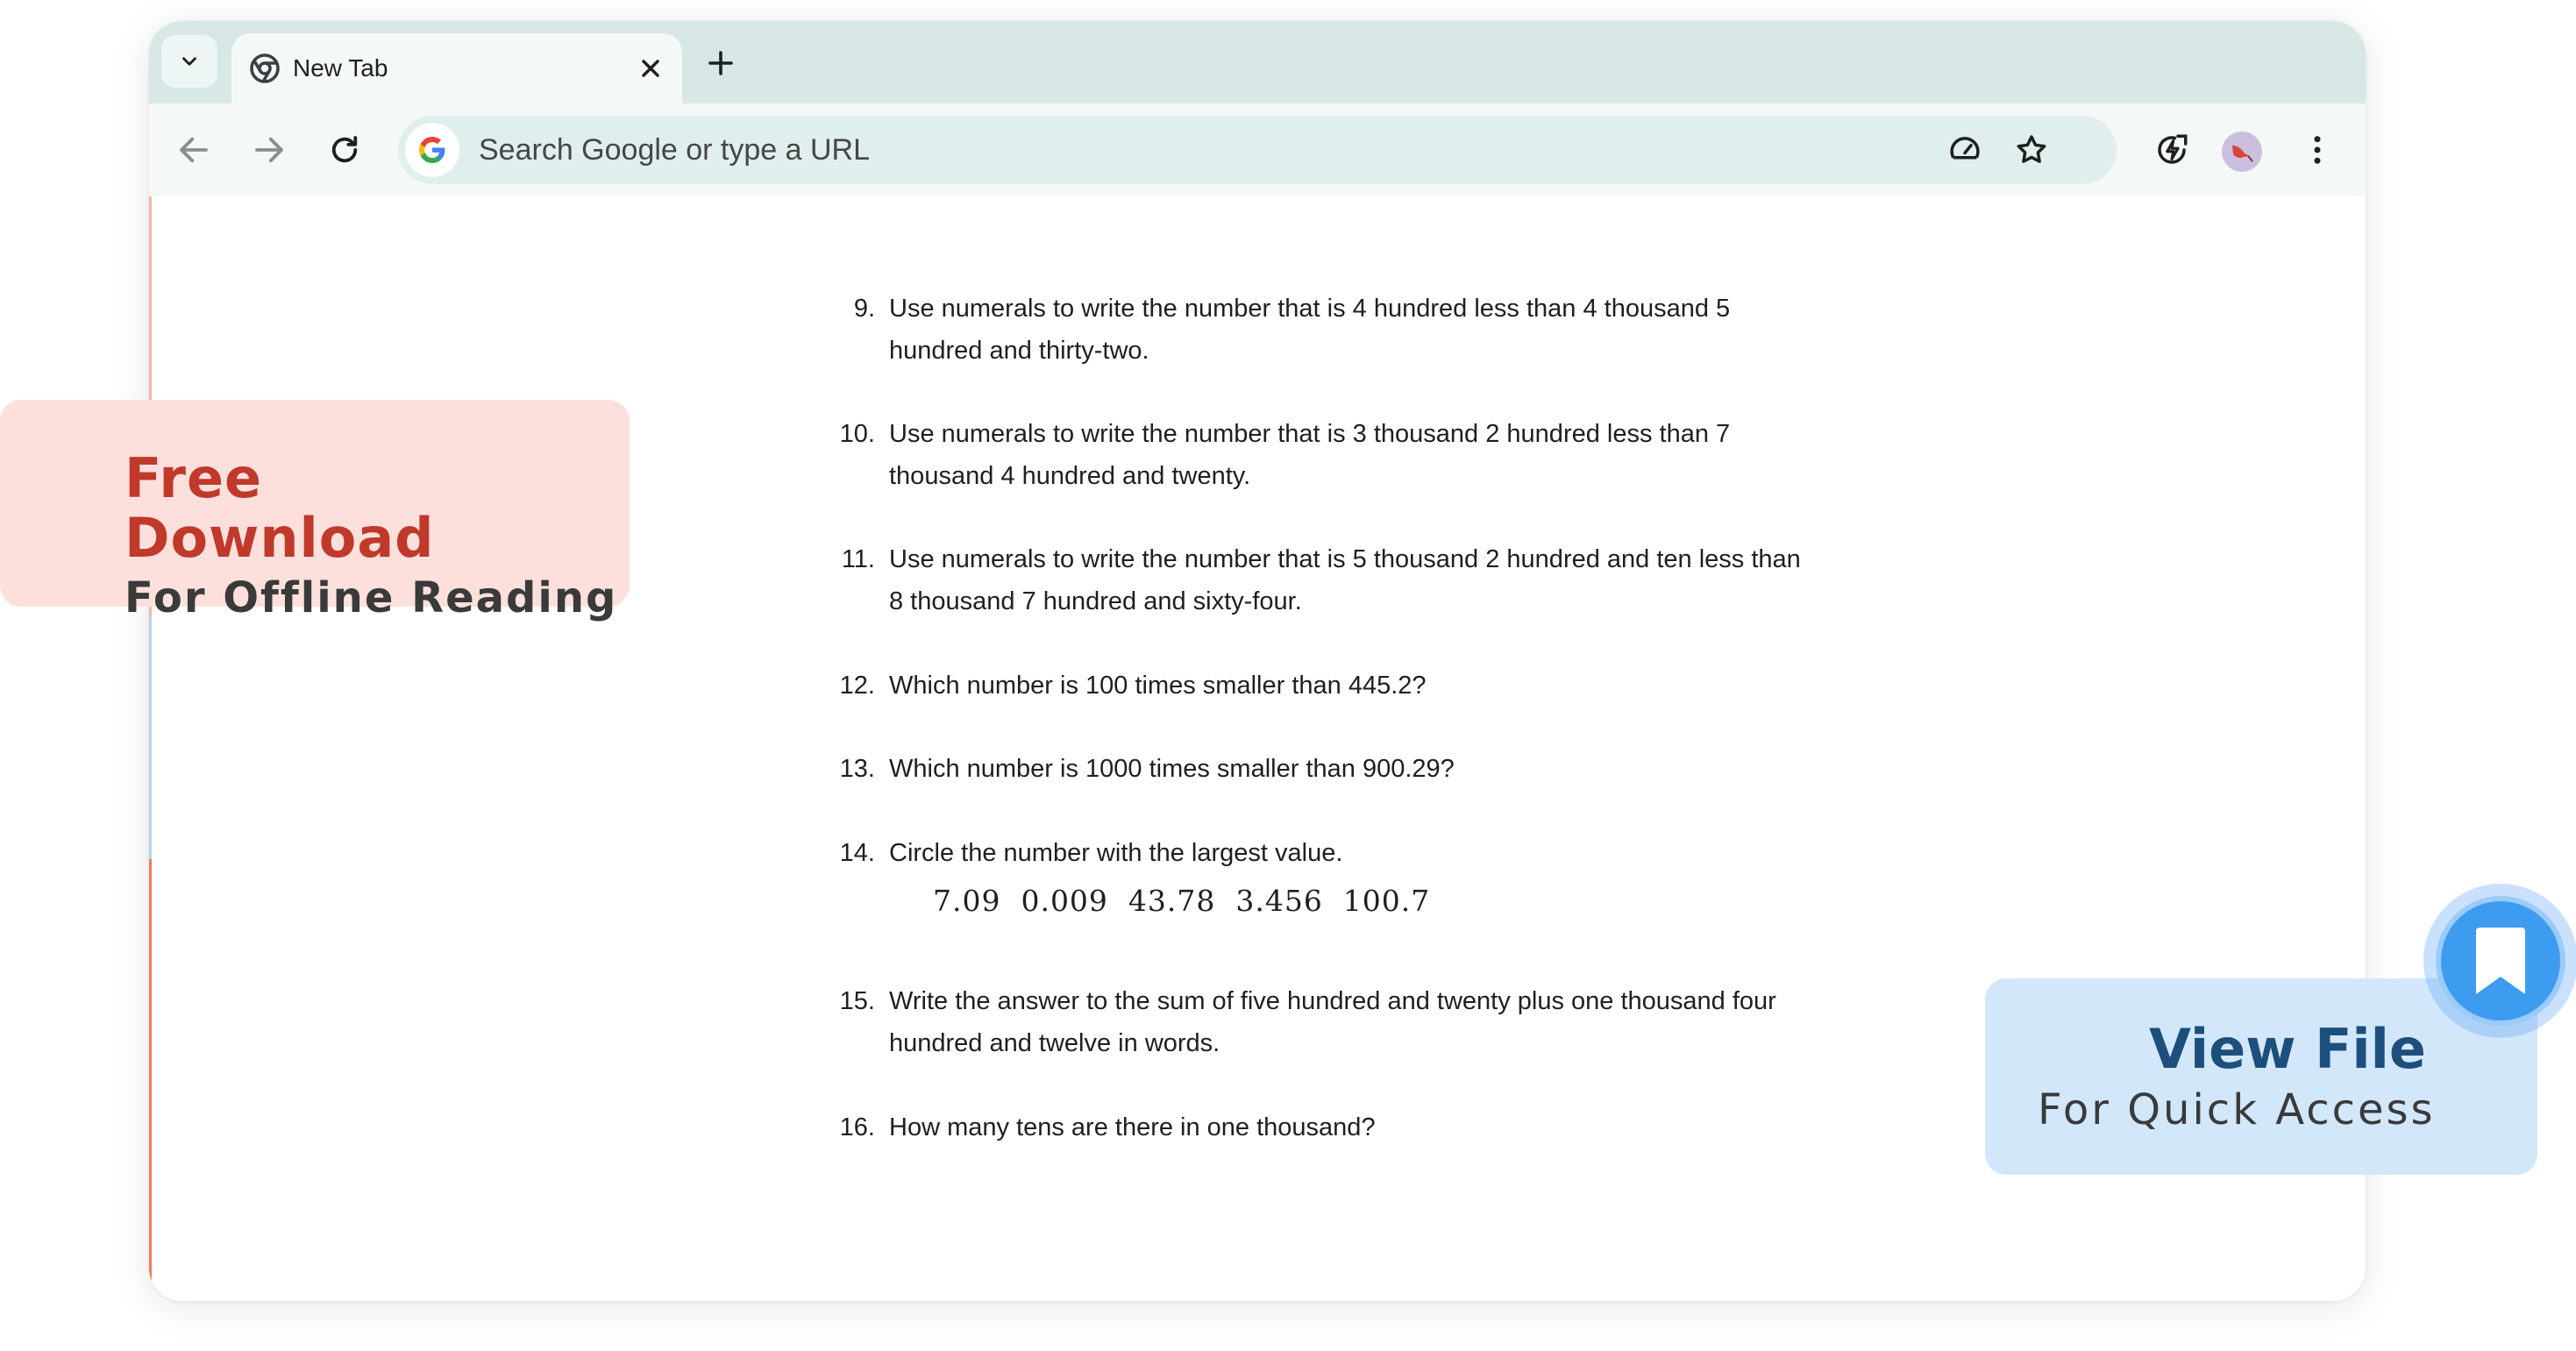 The width and height of the screenshot is (2576, 1351). I want to click on promo-headline-2: Download, so click(280, 538).